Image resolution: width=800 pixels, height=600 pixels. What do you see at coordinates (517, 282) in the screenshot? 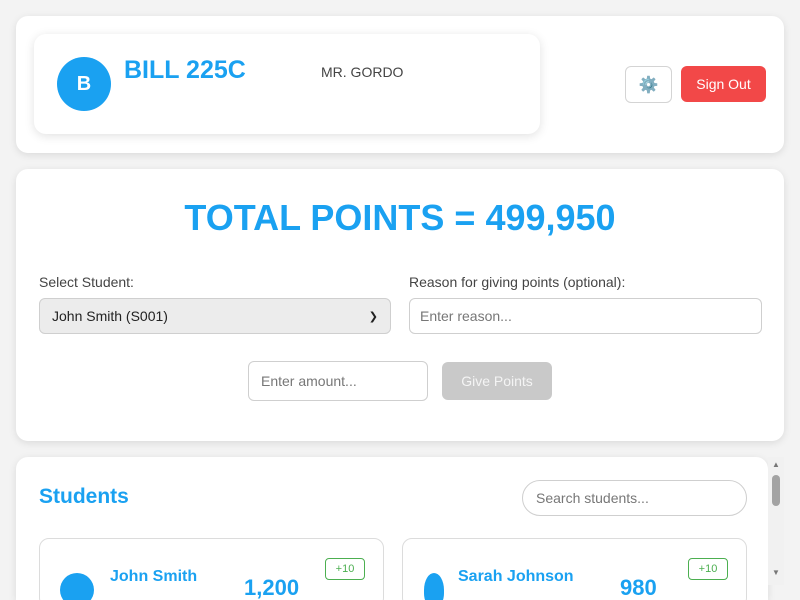
I see `reason-label: Reason for giving points (optional):` at bounding box center [517, 282].